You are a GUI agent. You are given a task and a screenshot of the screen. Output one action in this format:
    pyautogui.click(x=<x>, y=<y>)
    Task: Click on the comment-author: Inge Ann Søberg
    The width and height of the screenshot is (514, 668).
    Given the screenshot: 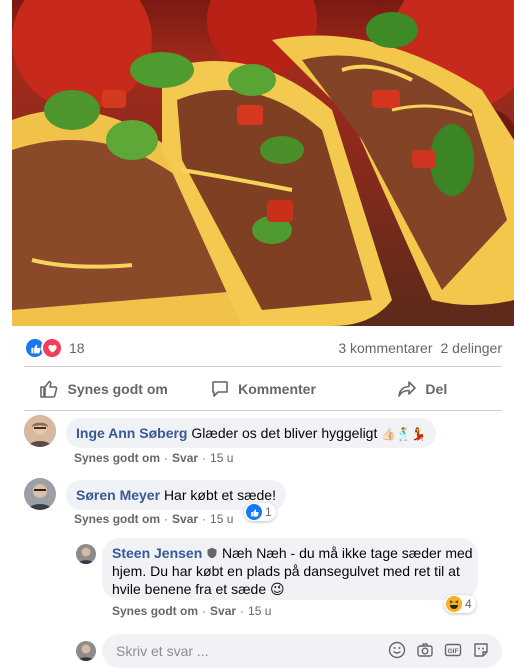 What is the action you would take?
    pyautogui.click(x=131, y=433)
    